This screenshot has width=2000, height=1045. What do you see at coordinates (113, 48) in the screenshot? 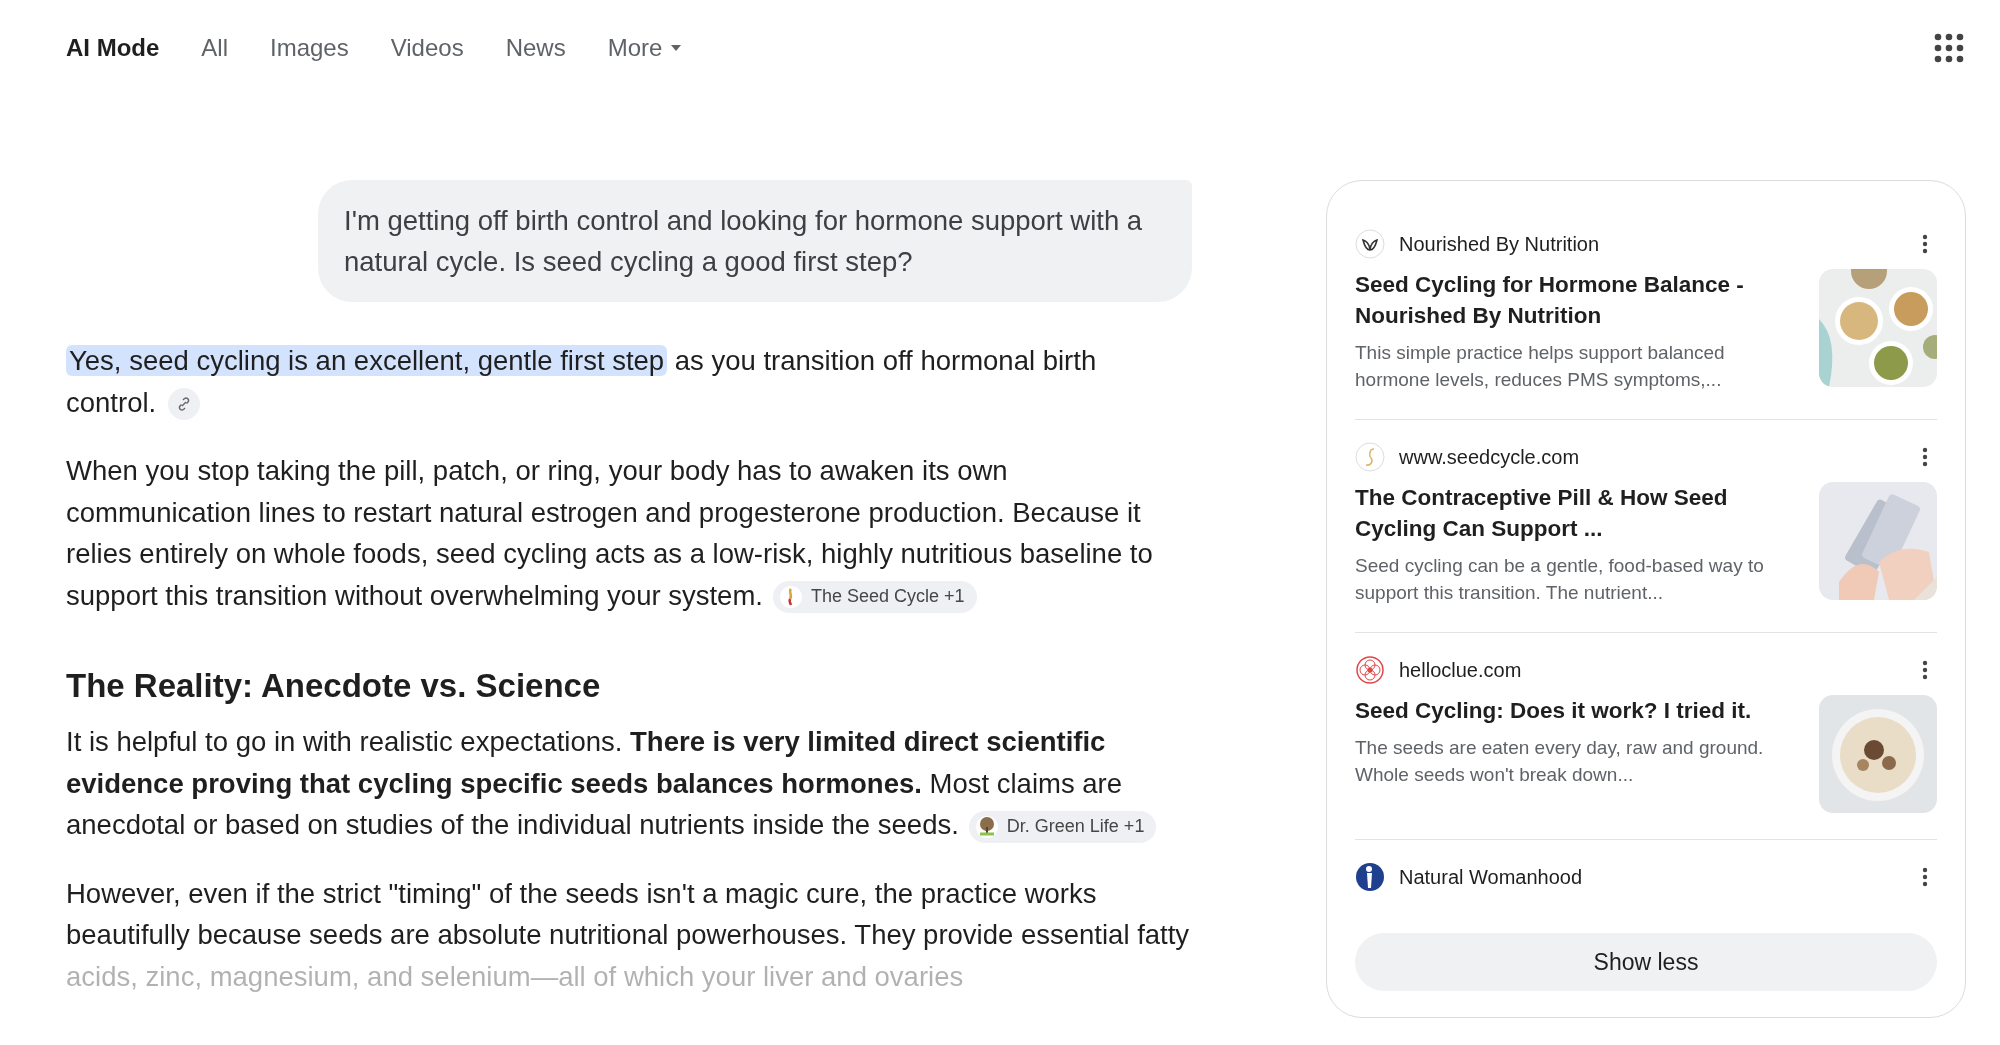
I see `nav-tab: AI Mode` at bounding box center [113, 48].